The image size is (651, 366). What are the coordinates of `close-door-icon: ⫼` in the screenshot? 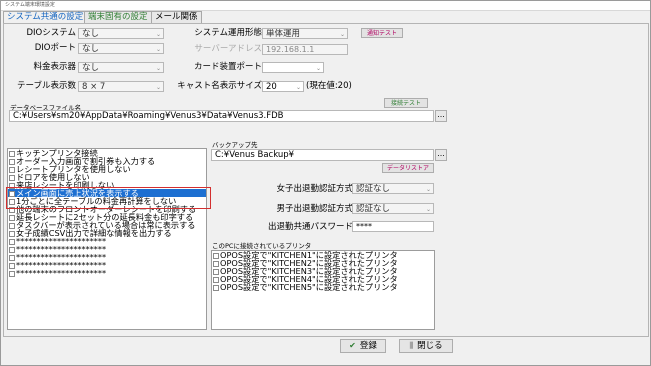 It's located at (411, 345).